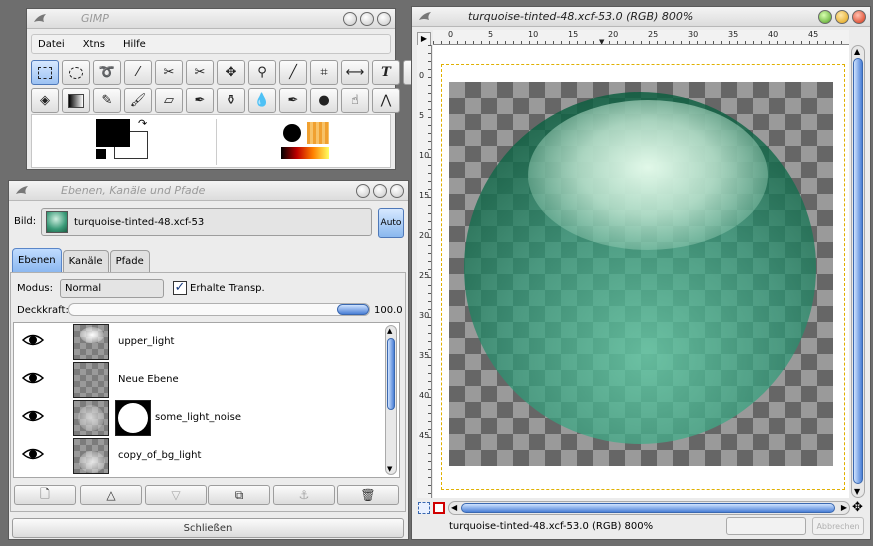 The image size is (873, 546). I want to click on auto-label: Auto, so click(391, 223).